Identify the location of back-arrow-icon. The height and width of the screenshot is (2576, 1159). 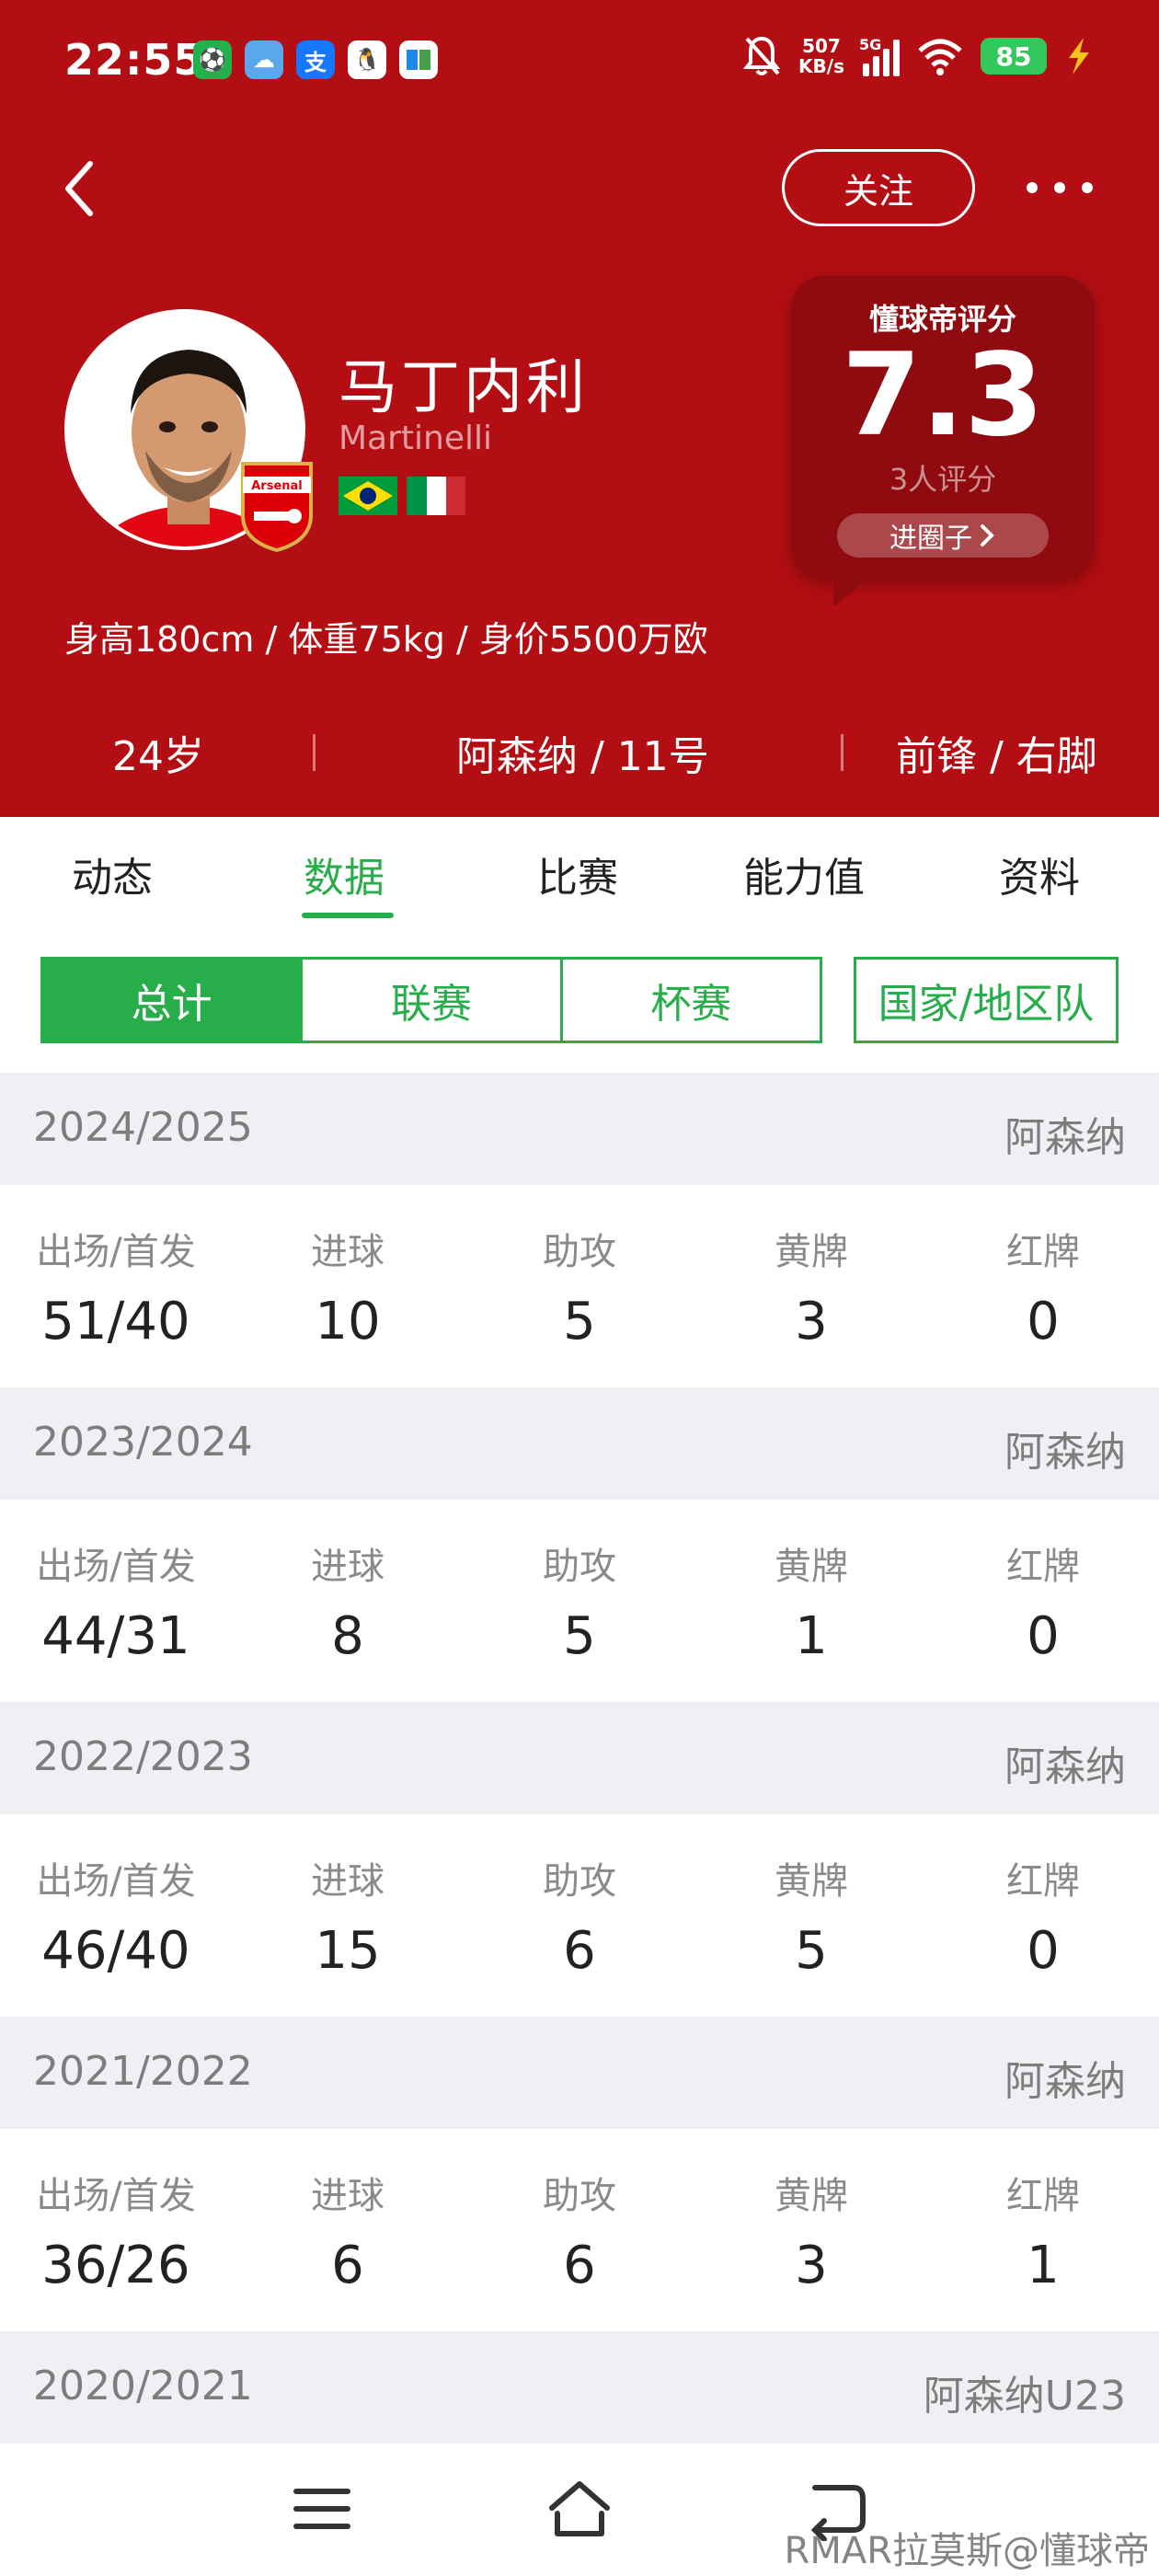
(80, 188).